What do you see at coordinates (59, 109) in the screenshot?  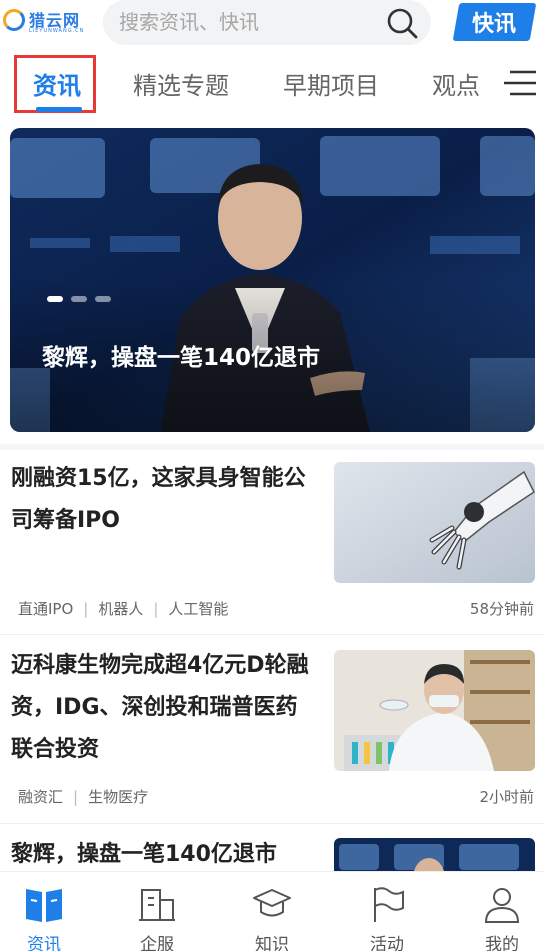 I see `active-tab-underline` at bounding box center [59, 109].